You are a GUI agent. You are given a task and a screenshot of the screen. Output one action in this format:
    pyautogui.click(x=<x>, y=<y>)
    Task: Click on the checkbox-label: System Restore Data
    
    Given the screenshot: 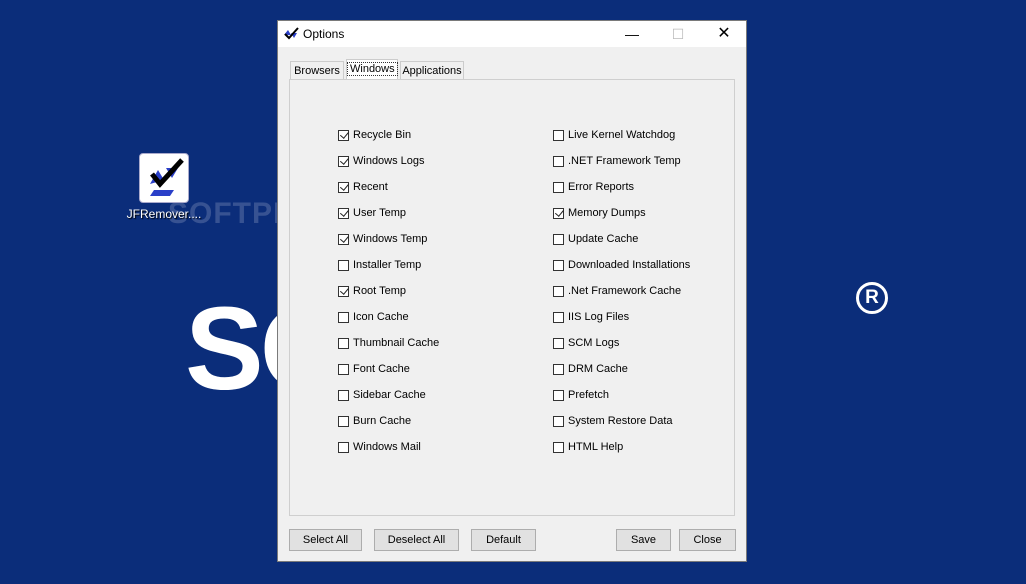 What is the action you would take?
    pyautogui.click(x=620, y=421)
    